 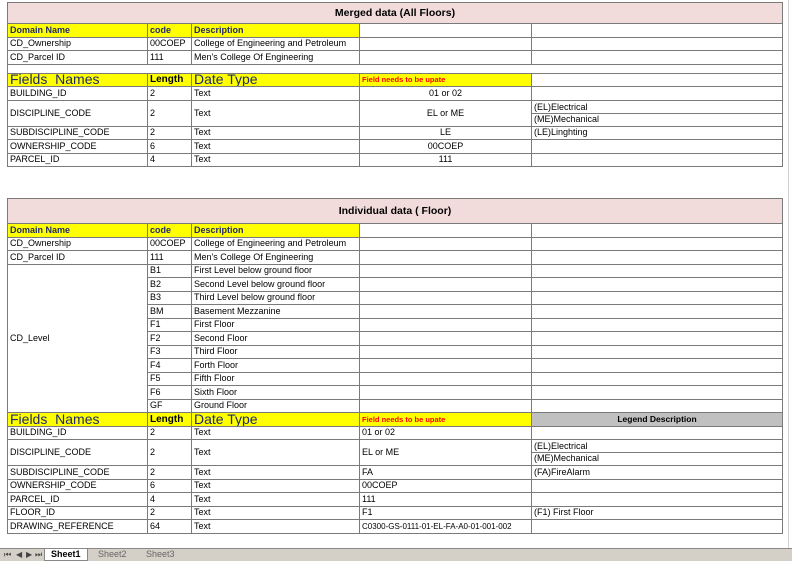 What do you see at coordinates (657, 512) in the screenshot?
I see `legend-cell: (F1) First Floor` at bounding box center [657, 512].